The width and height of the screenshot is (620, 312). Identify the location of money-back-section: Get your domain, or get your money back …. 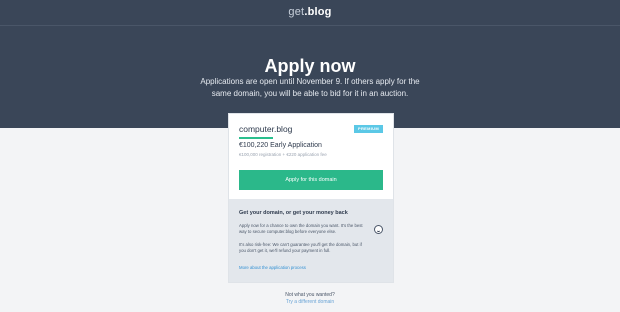
(311, 240).